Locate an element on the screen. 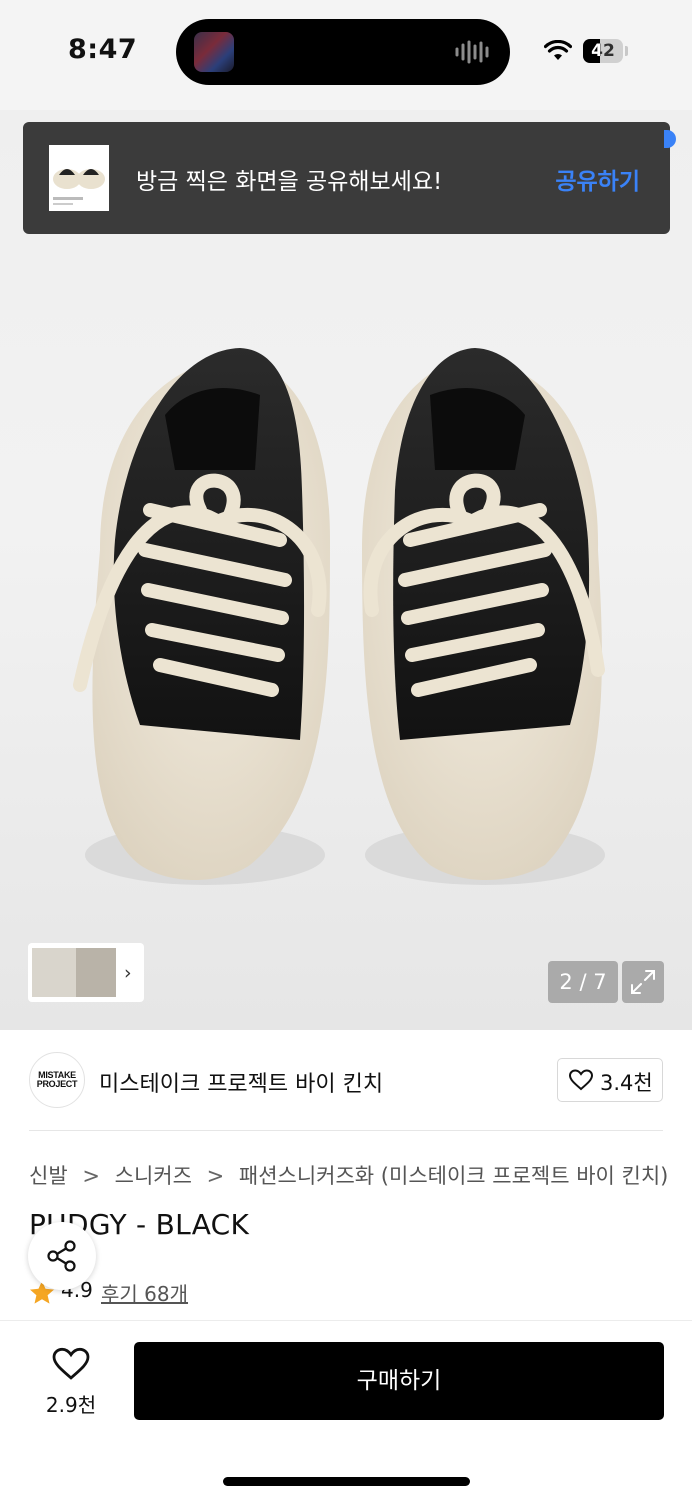  breadcrumb: 신발 > 스니커즈 > 패션스니커즈화 (미스테이크 프로젝트 바이 킨치) is located at coordinates (348, 1175).